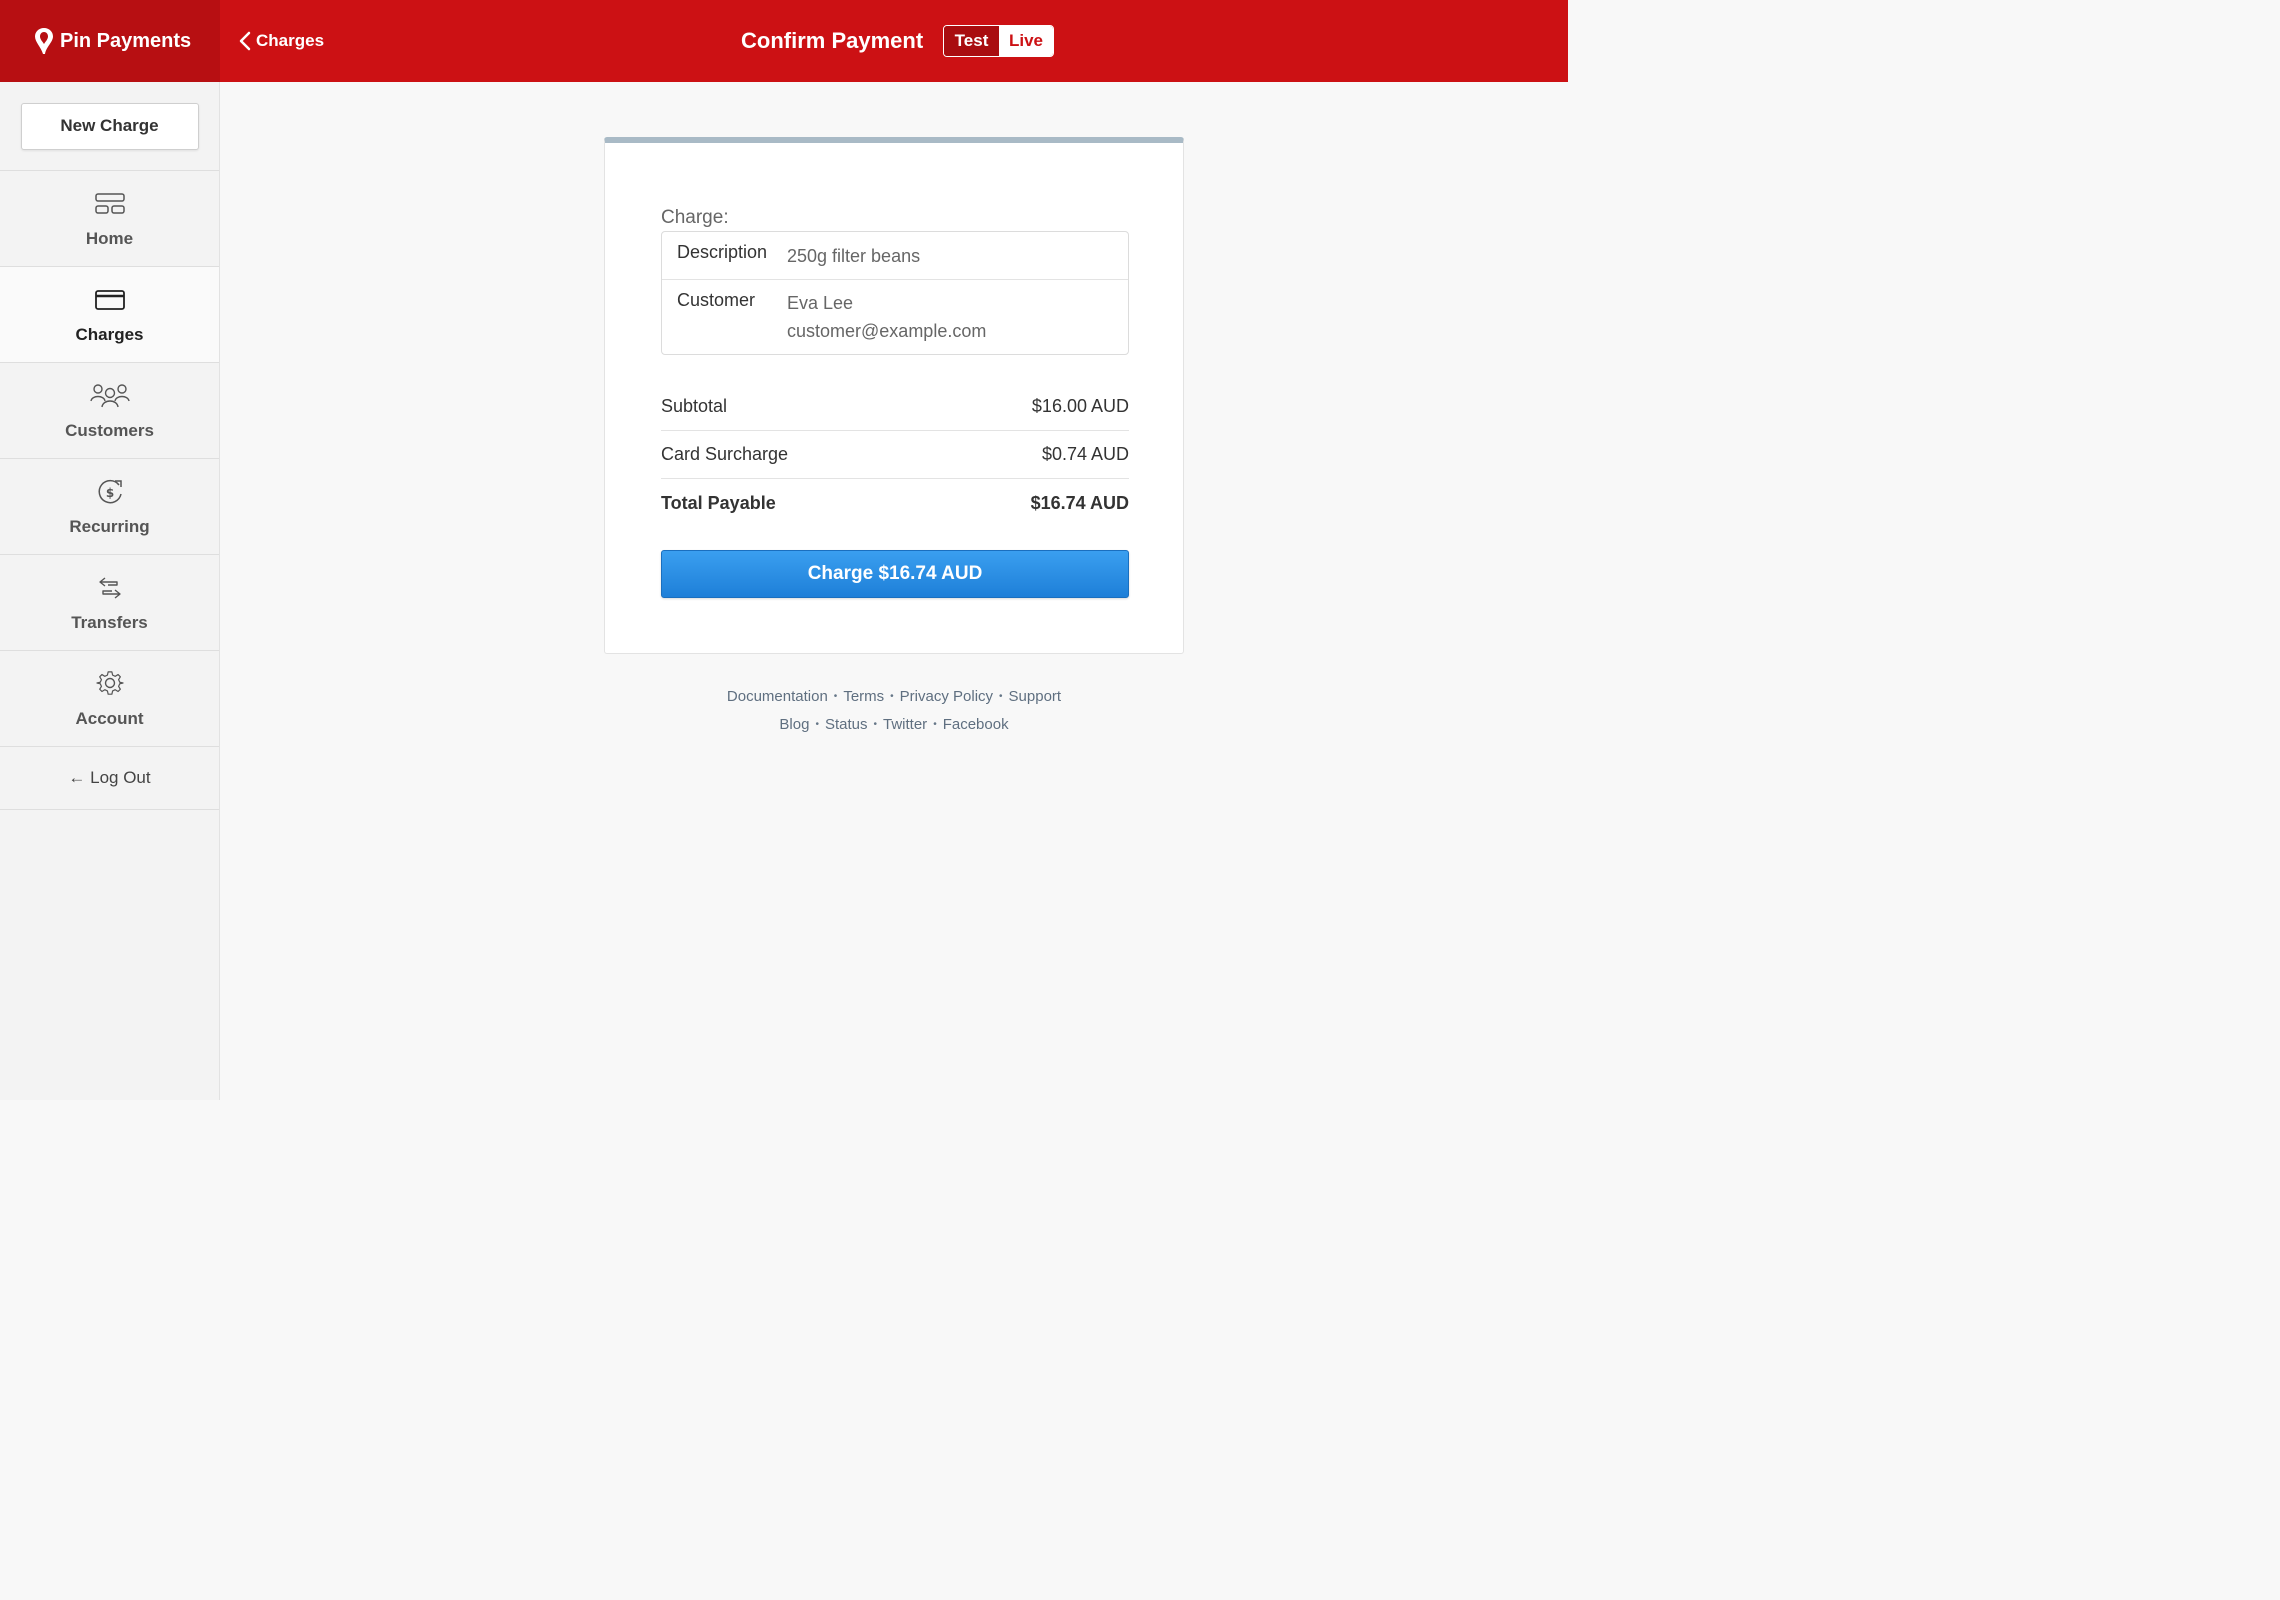  Describe the element at coordinates (794, 724) in the screenshot. I see `footer-link-blog: Blog` at that location.